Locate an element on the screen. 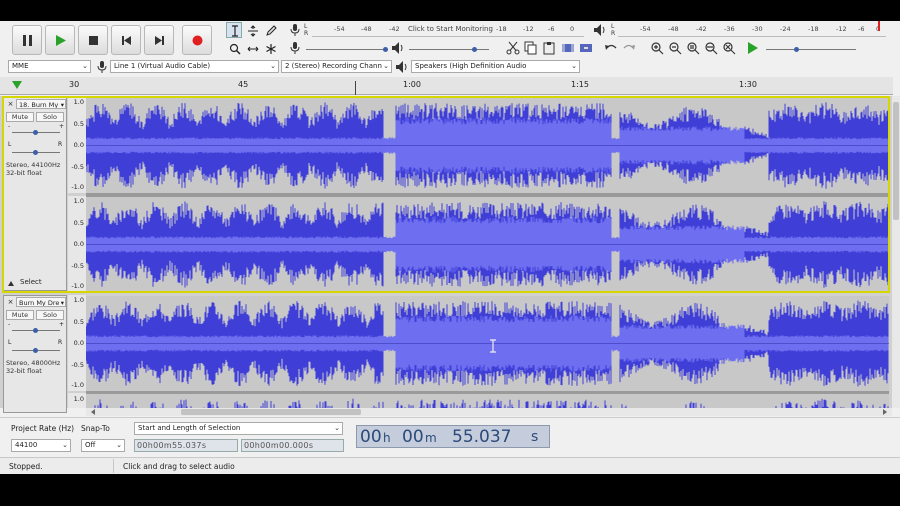 This screenshot has height=506, width=900. cut-button is located at coordinates (513, 48).